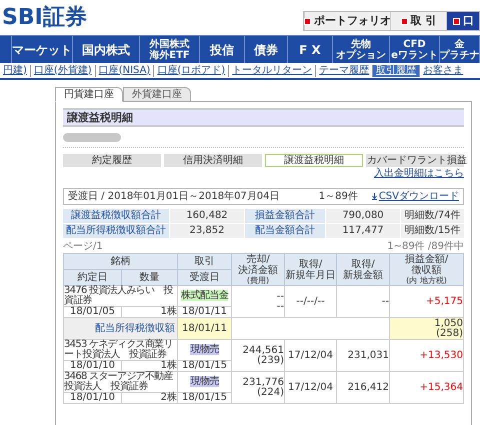 This screenshot has width=480, height=425. What do you see at coordinates (205, 278) in the screenshot?
I see `column-header: 受渡日` at bounding box center [205, 278].